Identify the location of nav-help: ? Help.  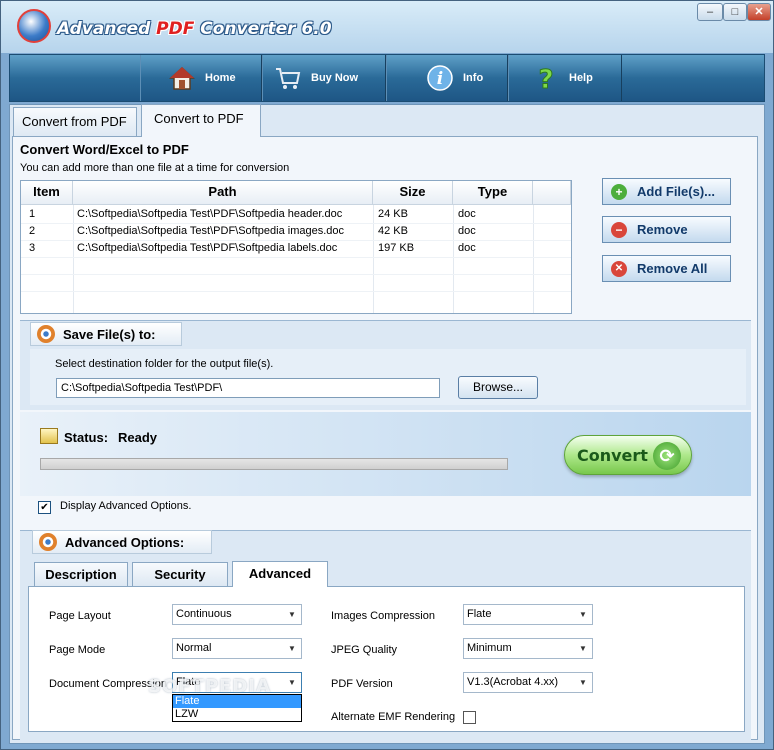
(565, 78).